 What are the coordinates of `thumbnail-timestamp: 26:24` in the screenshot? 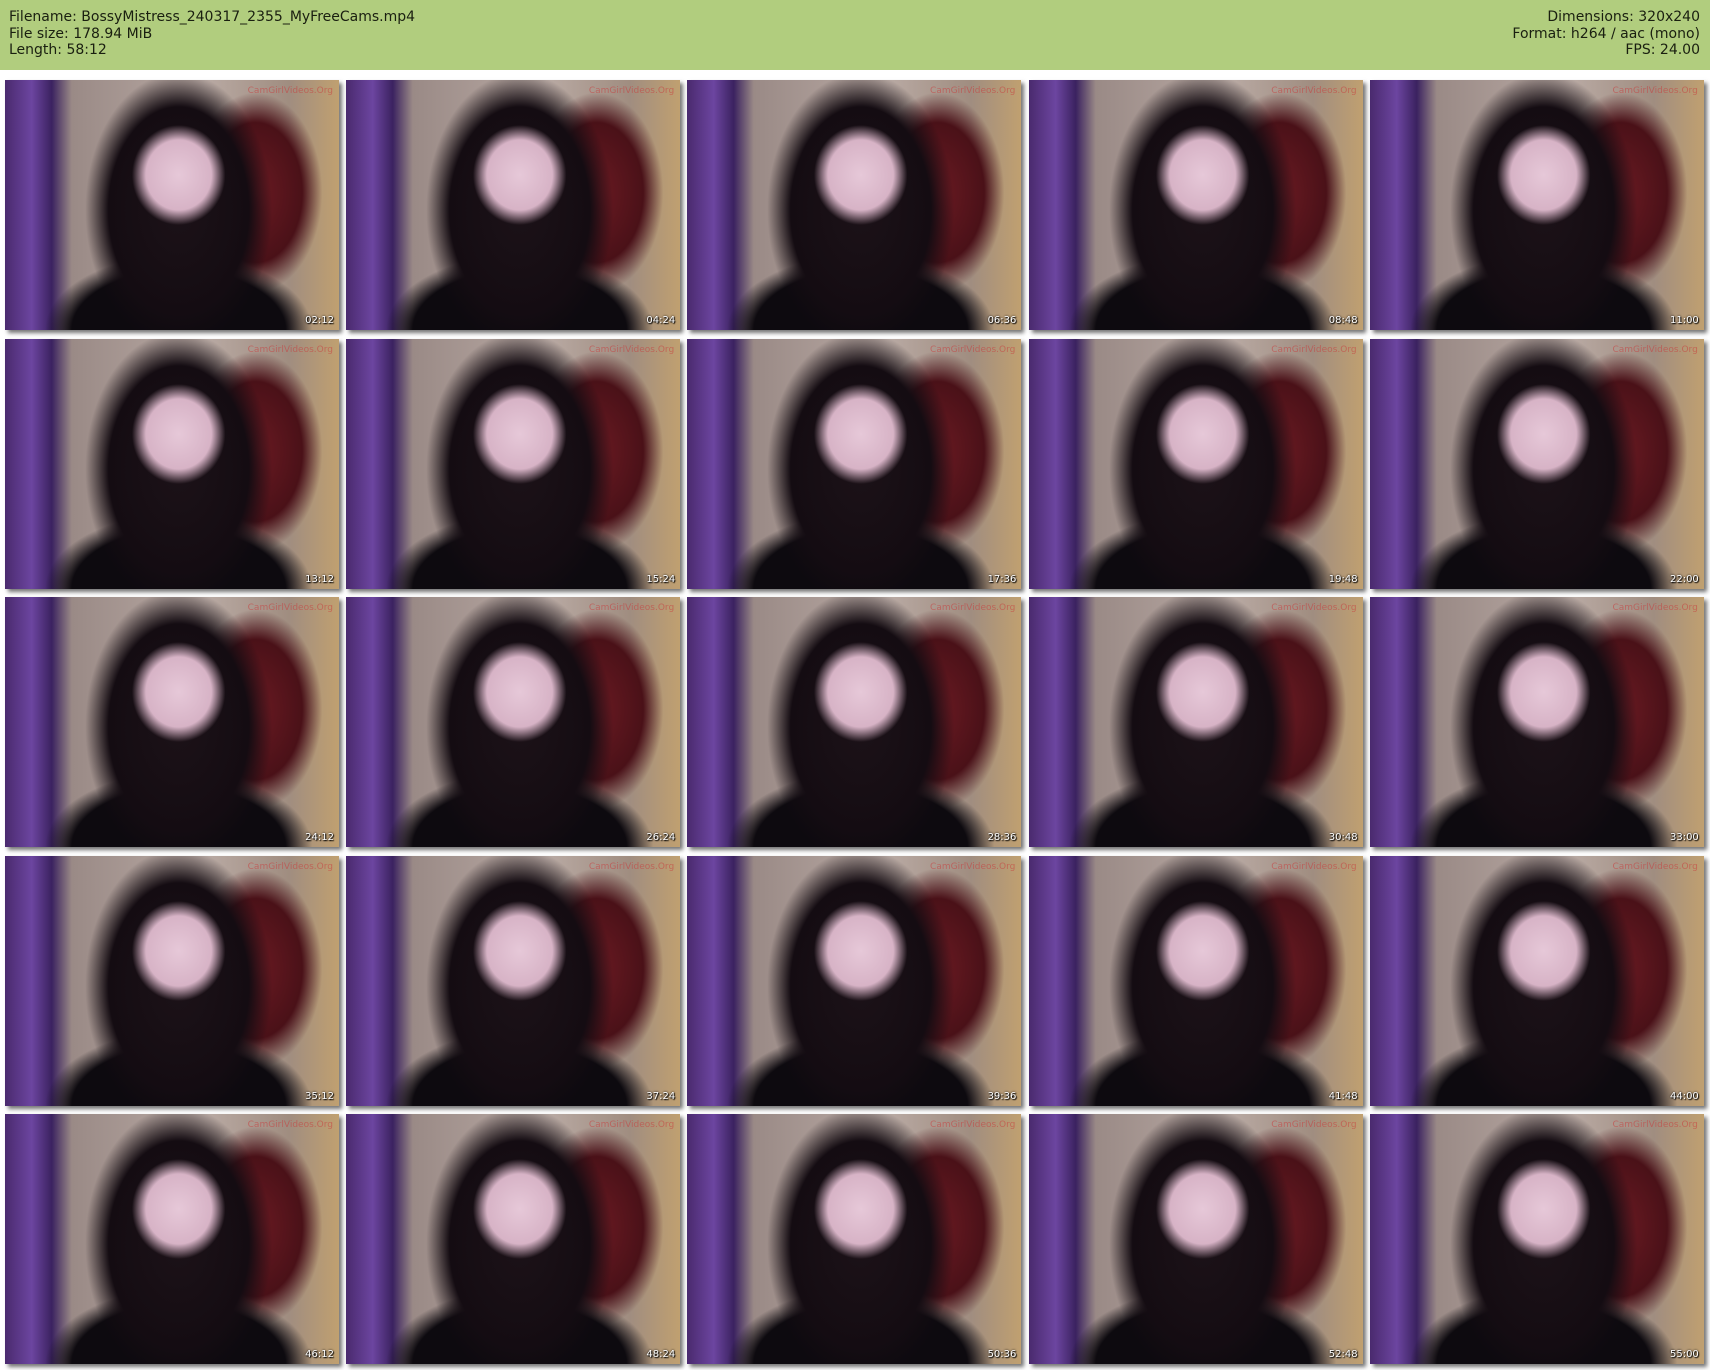 It's located at (661, 837).